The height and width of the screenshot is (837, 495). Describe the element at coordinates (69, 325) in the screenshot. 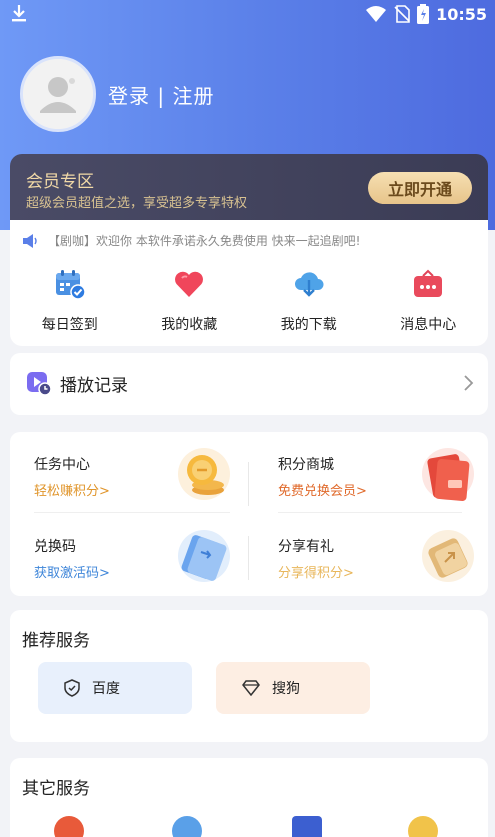

I see `quick-action-label: 每日签到` at that location.